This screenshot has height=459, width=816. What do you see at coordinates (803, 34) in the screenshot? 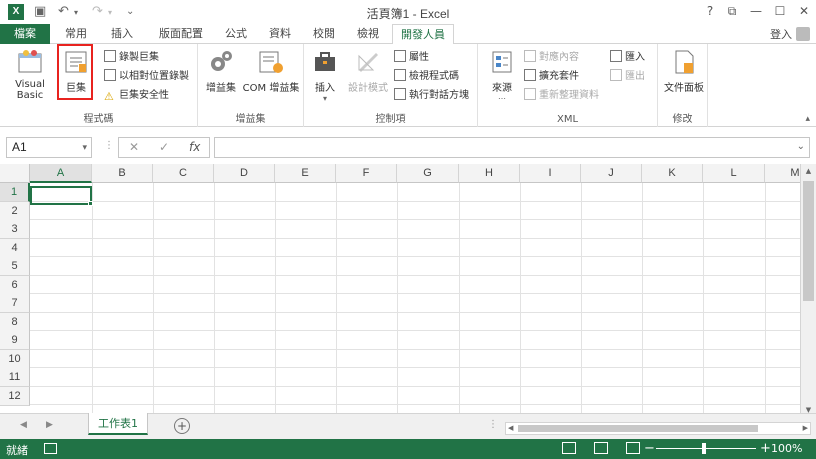
I see `user-avatar-icon` at bounding box center [803, 34].